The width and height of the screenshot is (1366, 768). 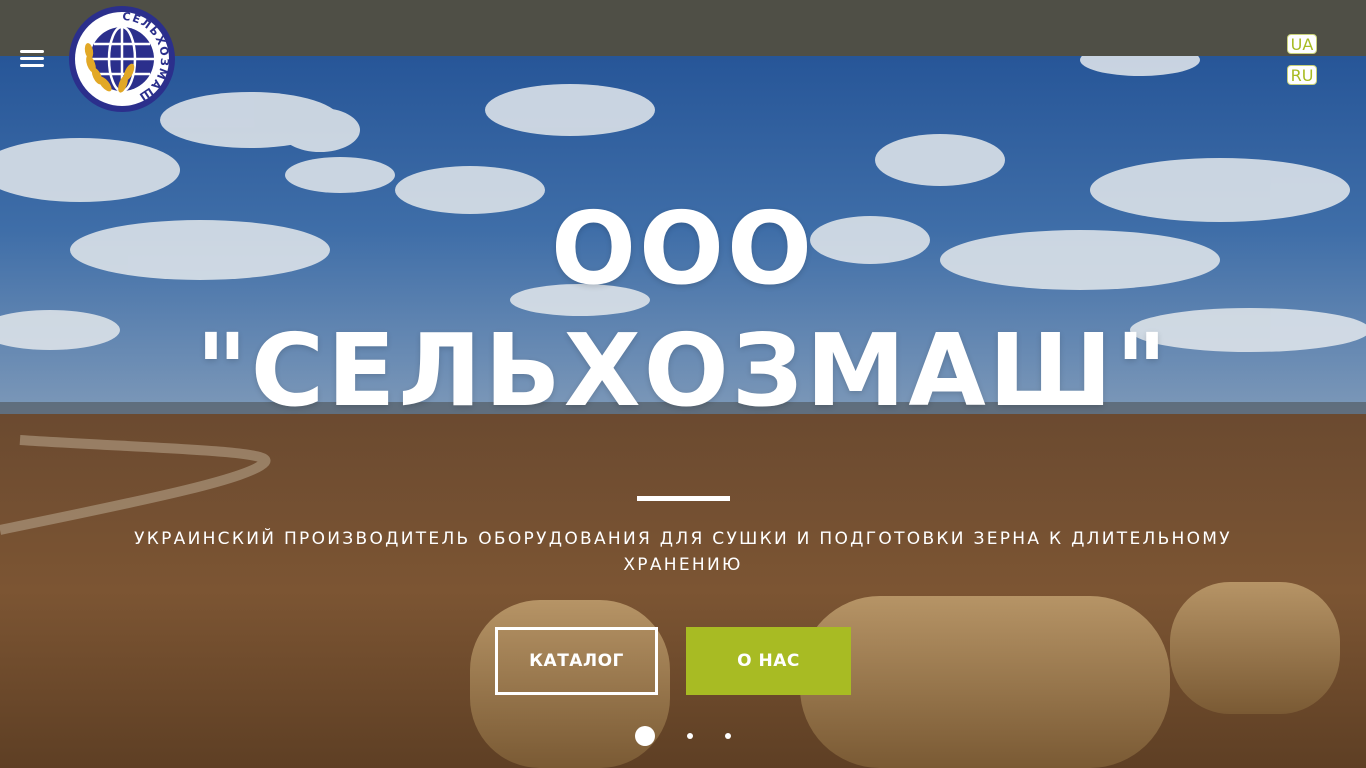 I want to click on hamburger-menu-icon, so click(x=32, y=59).